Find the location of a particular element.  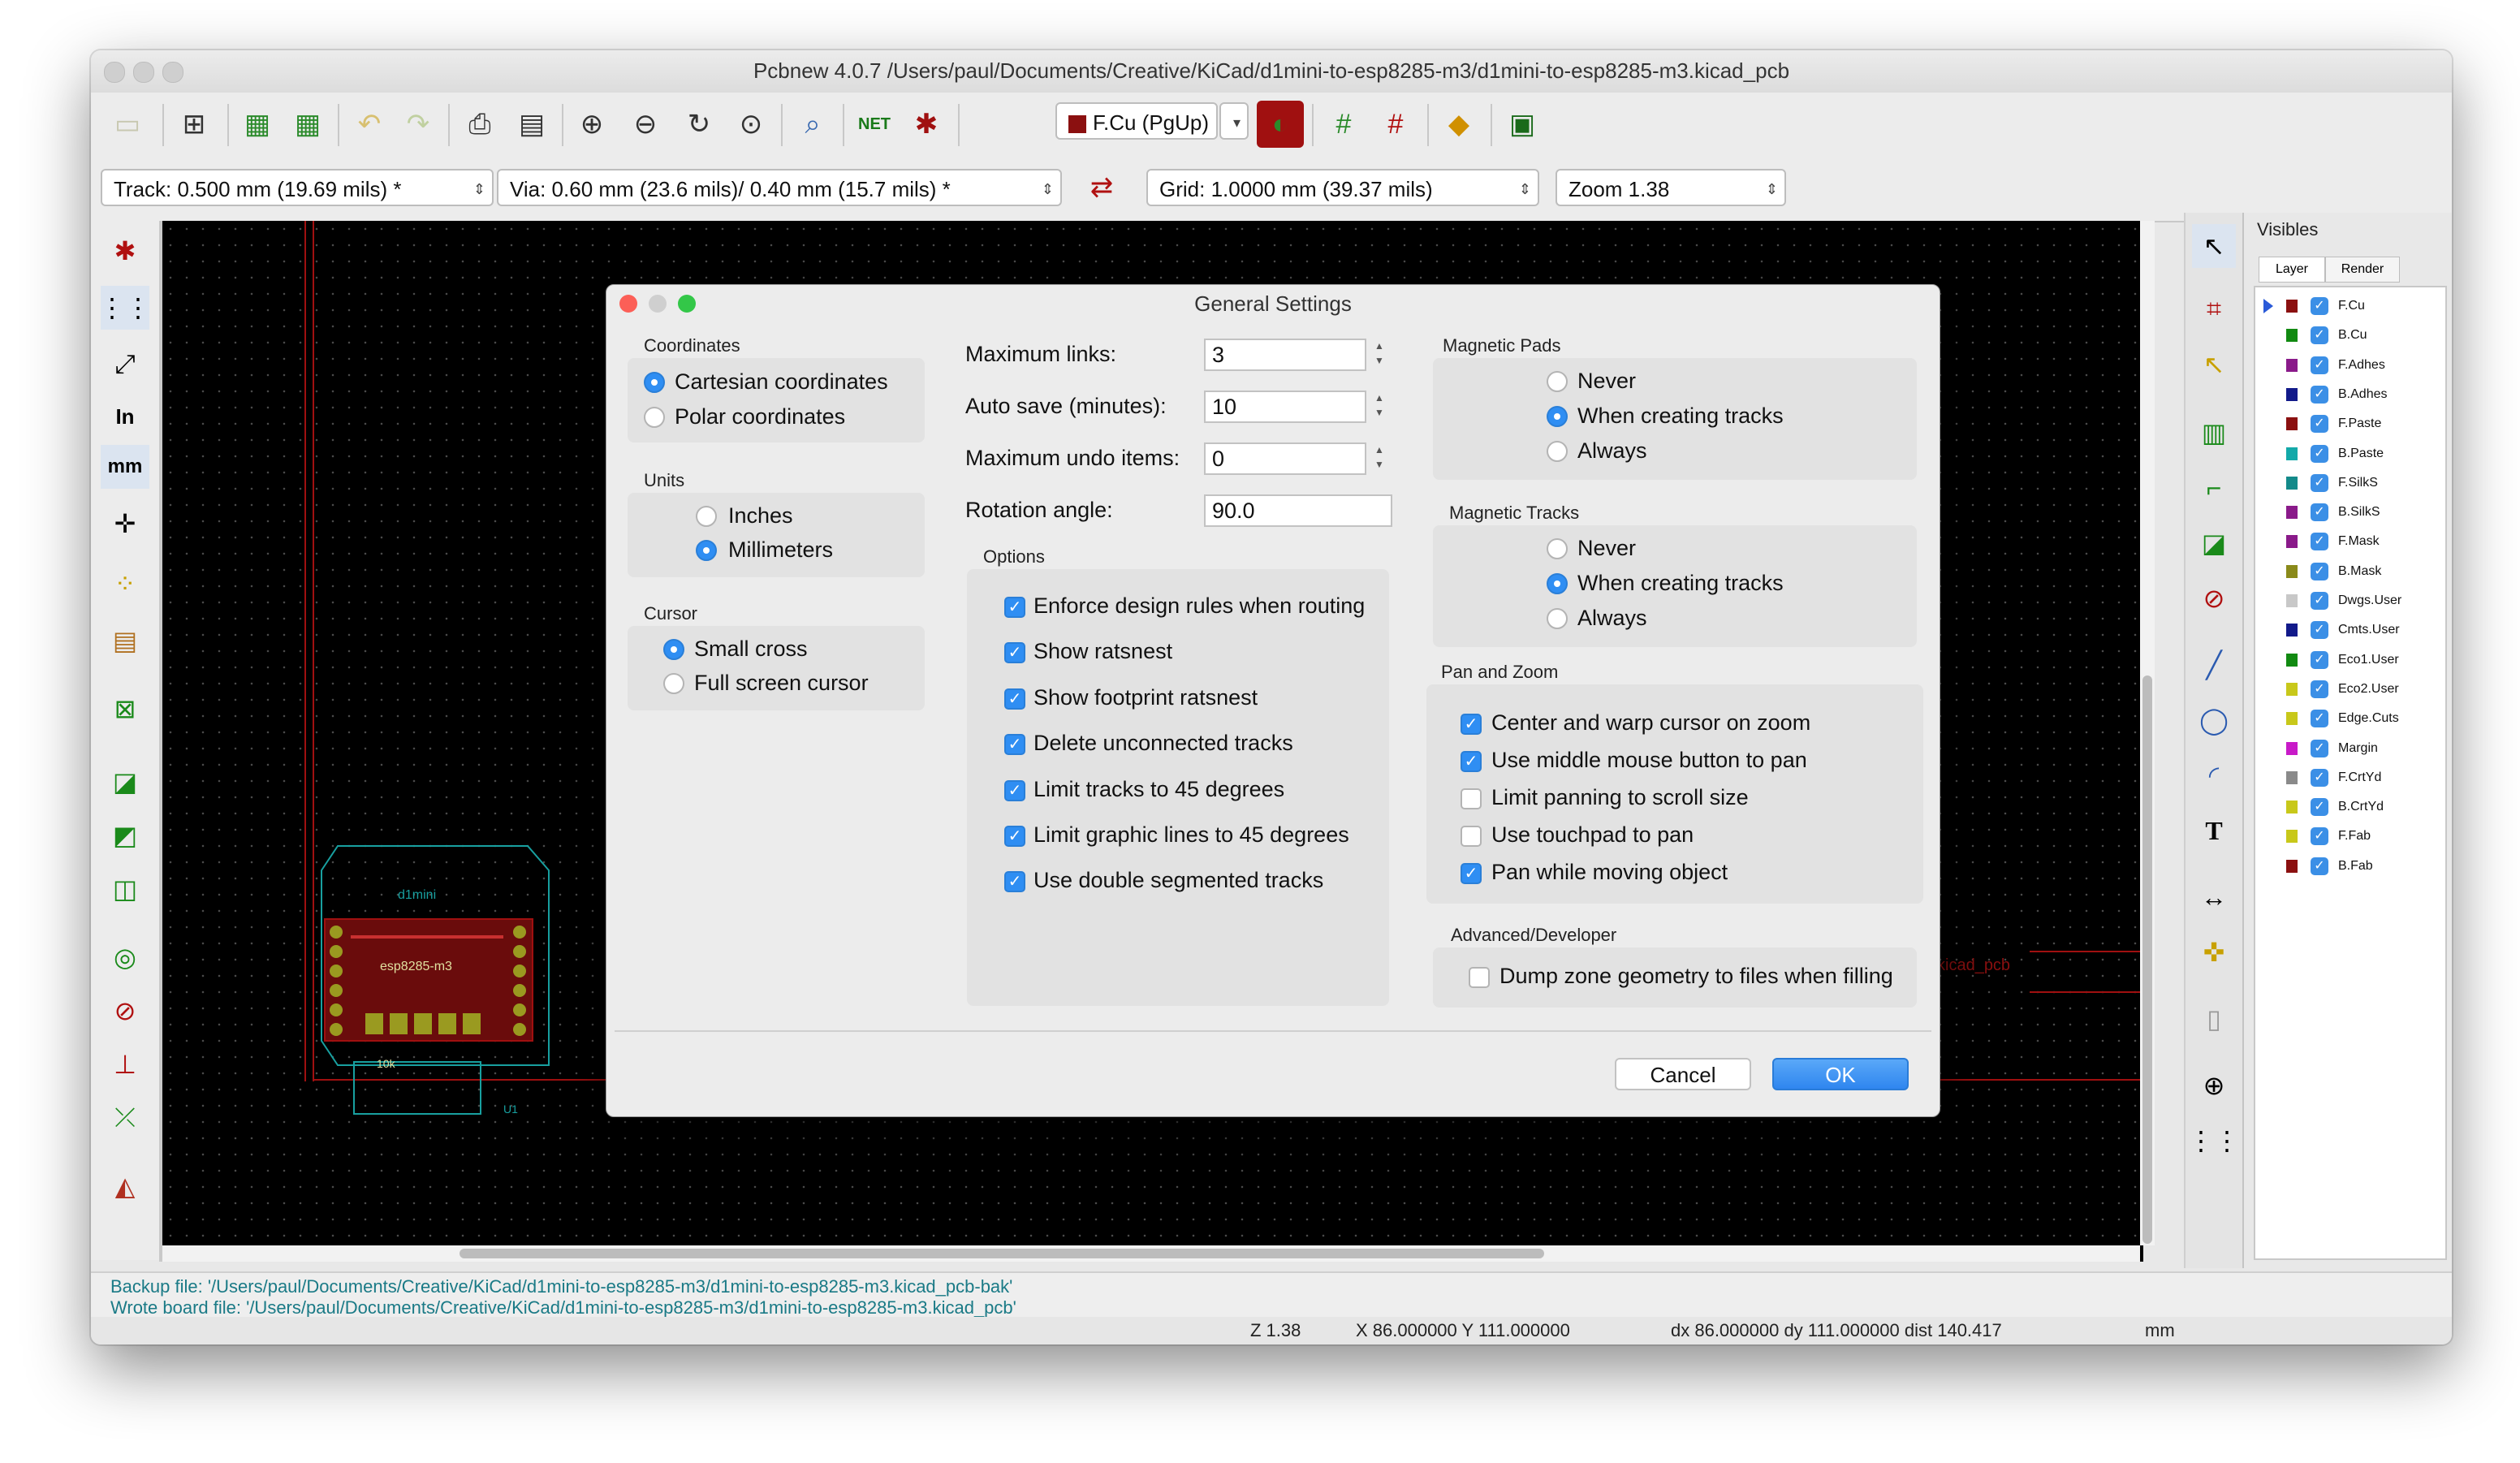

scripting-console-icon: ▣ is located at coordinates (1523, 125).